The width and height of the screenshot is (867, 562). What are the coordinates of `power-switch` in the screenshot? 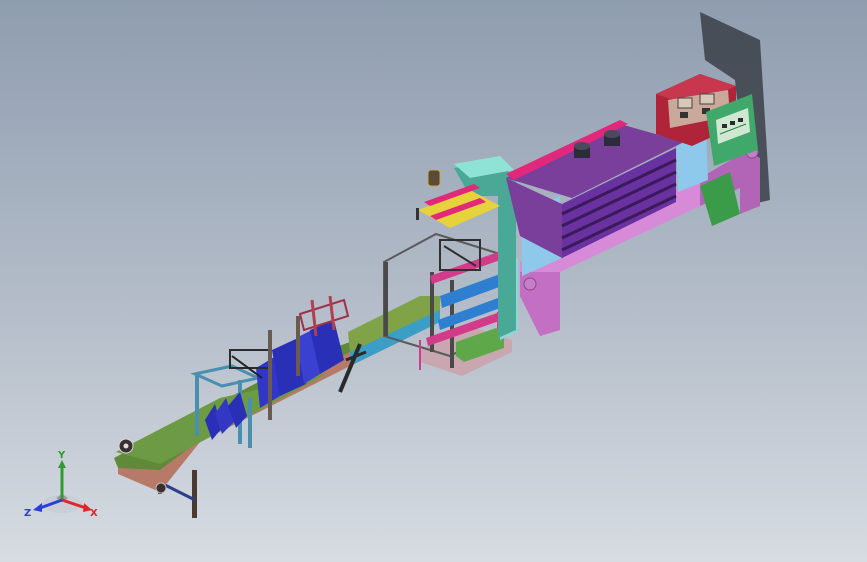 It's located at (684, 115).